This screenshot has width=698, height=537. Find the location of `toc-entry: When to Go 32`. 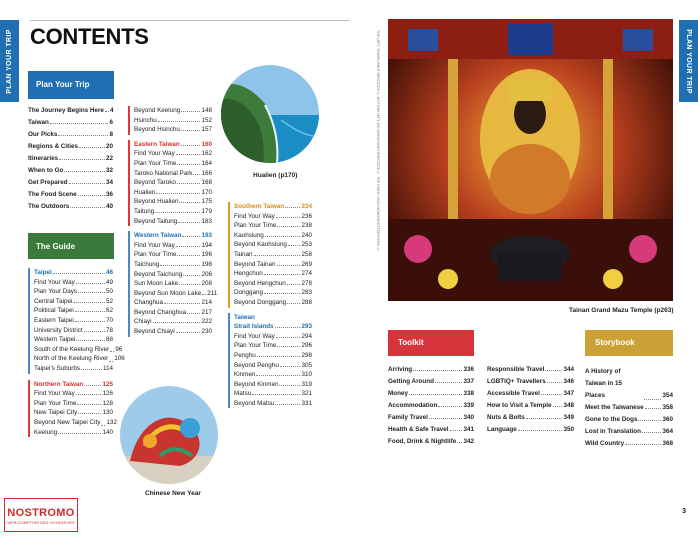

toc-entry: When to Go 32 is located at coordinates (70, 171).